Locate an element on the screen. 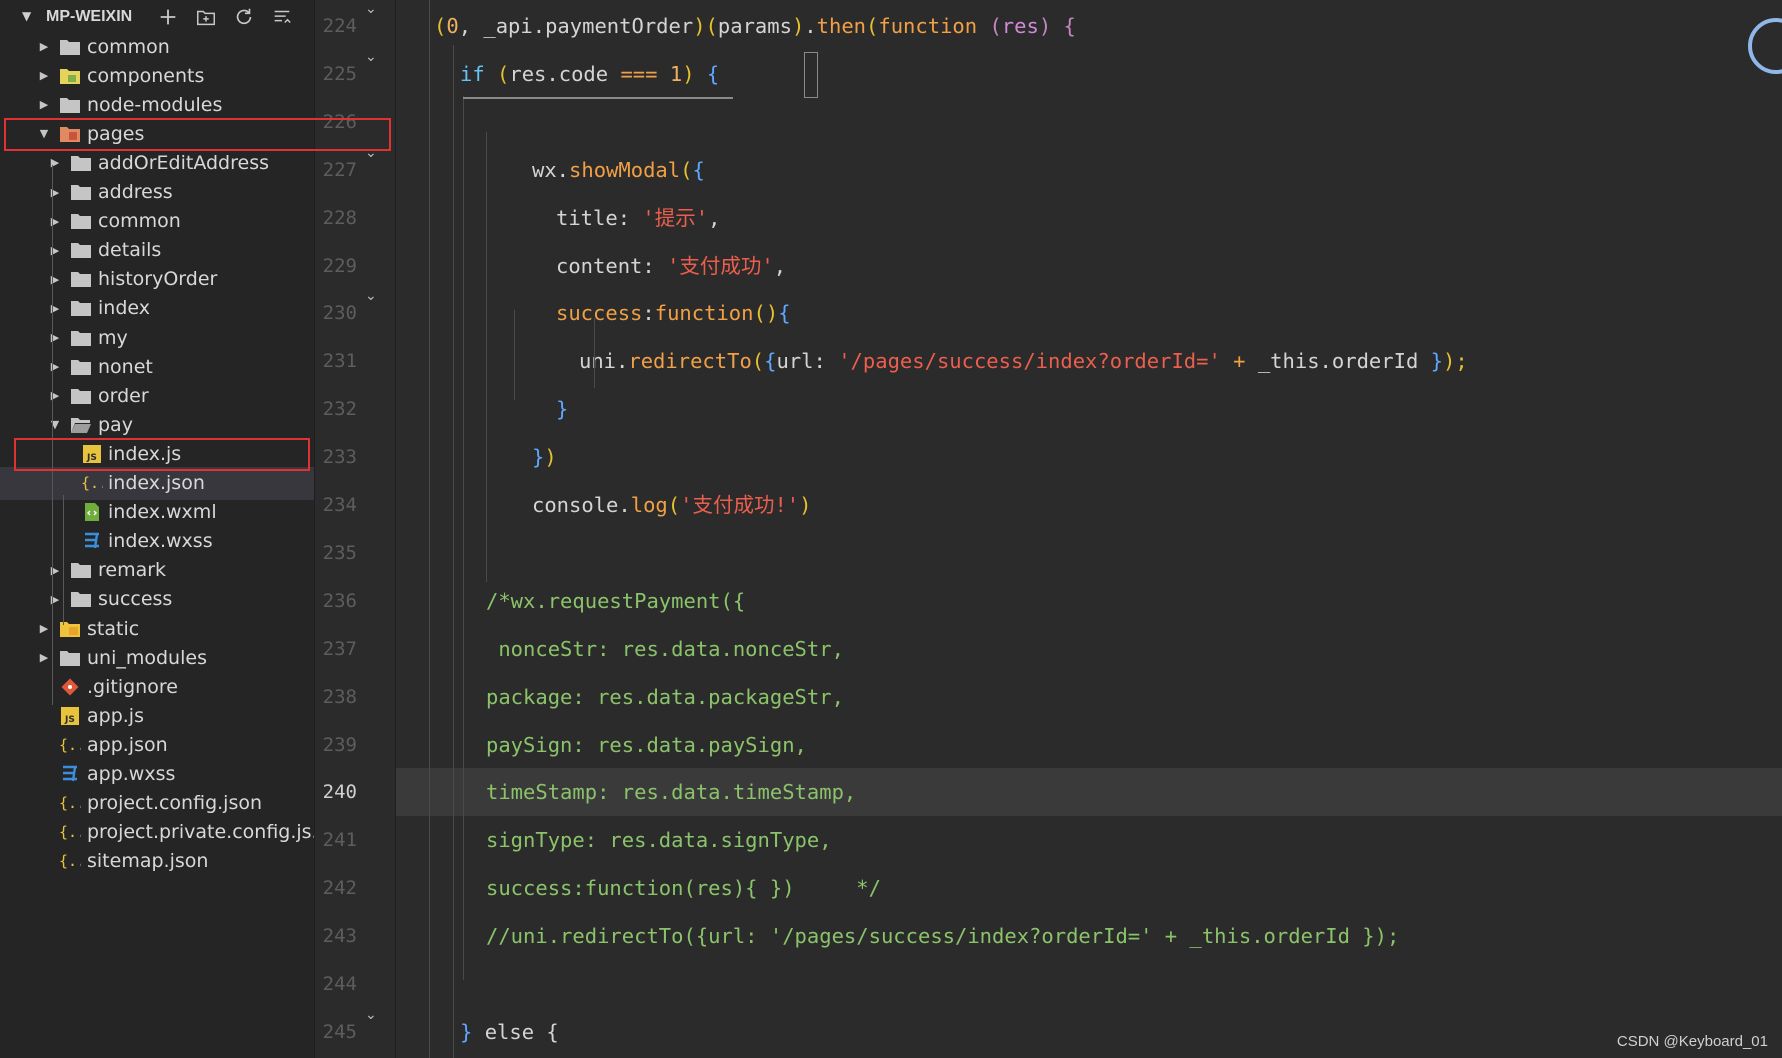  tree-file: JS index.js is located at coordinates (157, 453).